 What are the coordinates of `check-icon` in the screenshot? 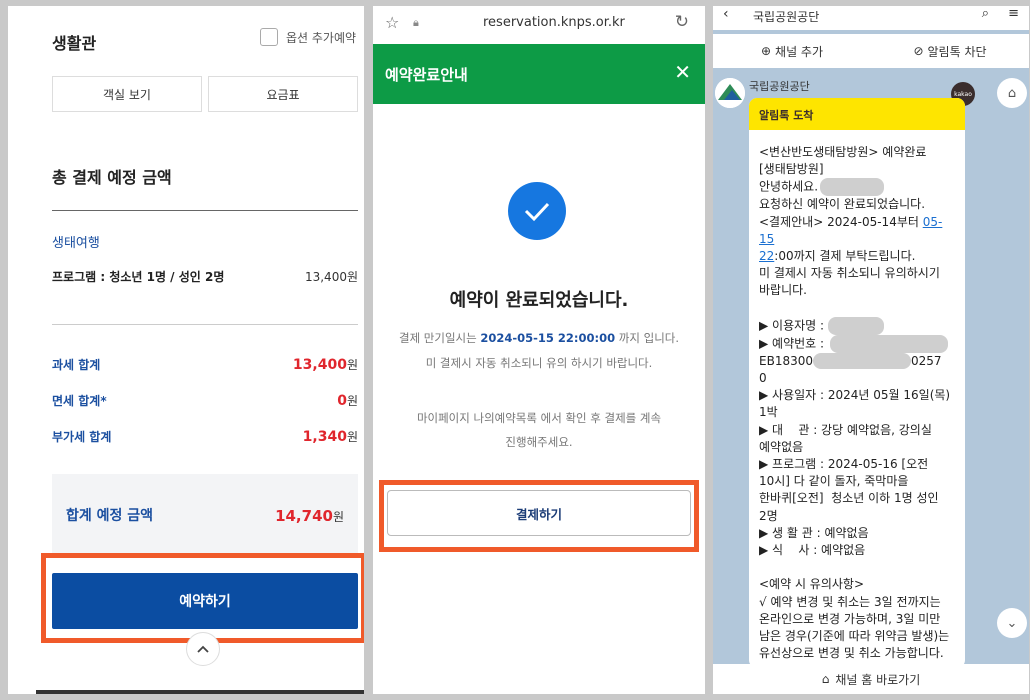 It's located at (537, 211).